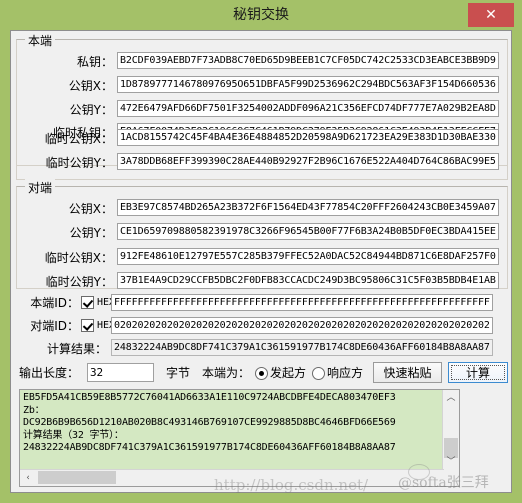 Image resolution: width=522 pixels, height=503 pixels. Describe the element at coordinates (40, 40) in the screenshot. I see `local-group-legend: 本端` at that location.